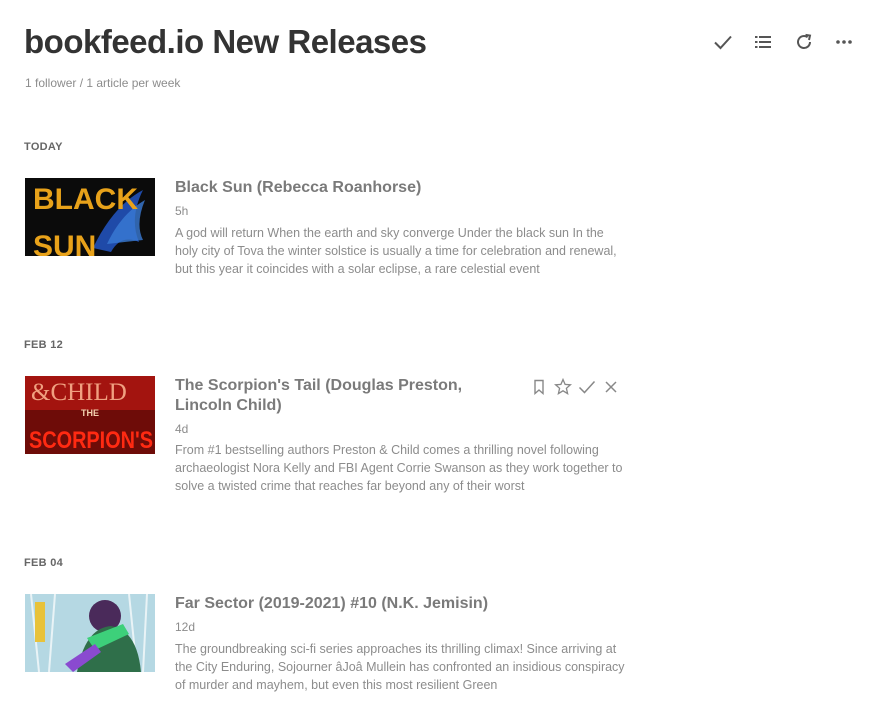 The image size is (870, 706). Describe the element at coordinates (185, 627) in the screenshot. I see `entry-age: 12d` at that location.